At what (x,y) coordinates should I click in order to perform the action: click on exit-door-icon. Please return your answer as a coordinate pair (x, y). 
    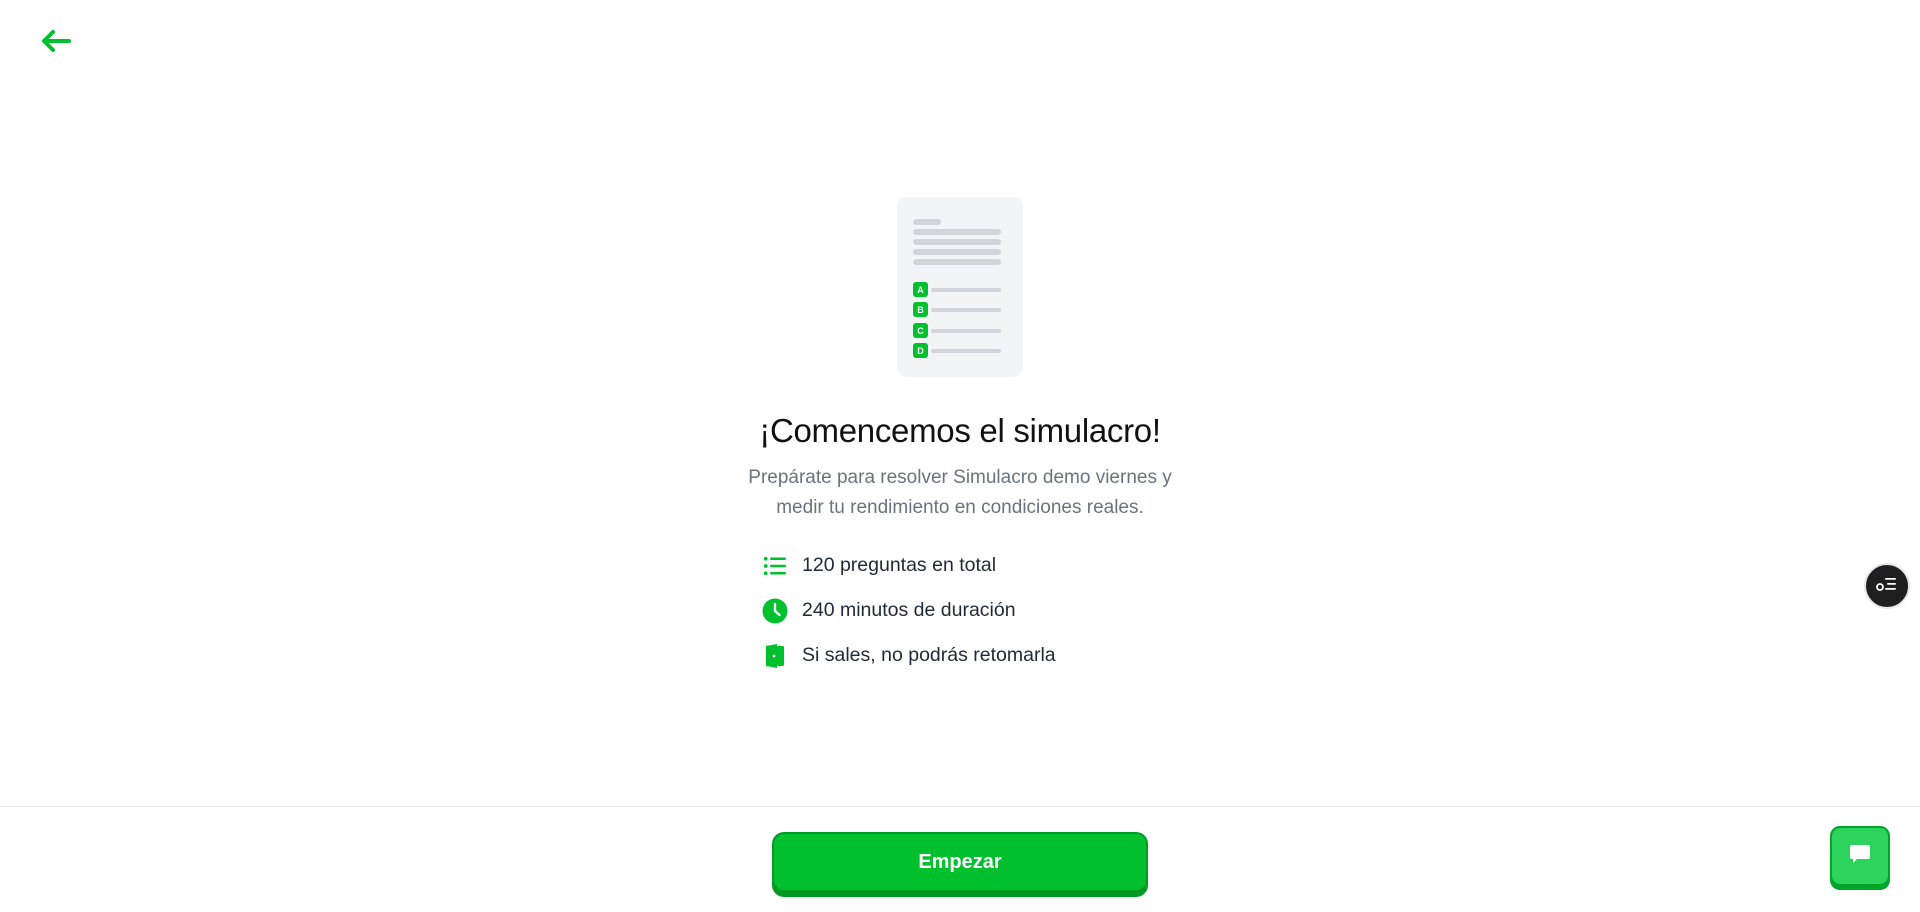
    Looking at the image, I should click on (775, 656).